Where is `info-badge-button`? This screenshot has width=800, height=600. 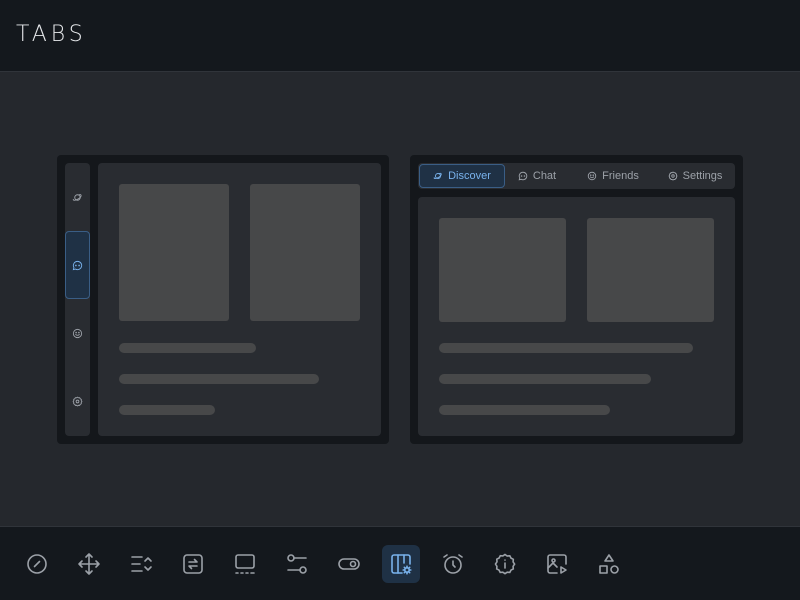 info-badge-button is located at coordinates (505, 564).